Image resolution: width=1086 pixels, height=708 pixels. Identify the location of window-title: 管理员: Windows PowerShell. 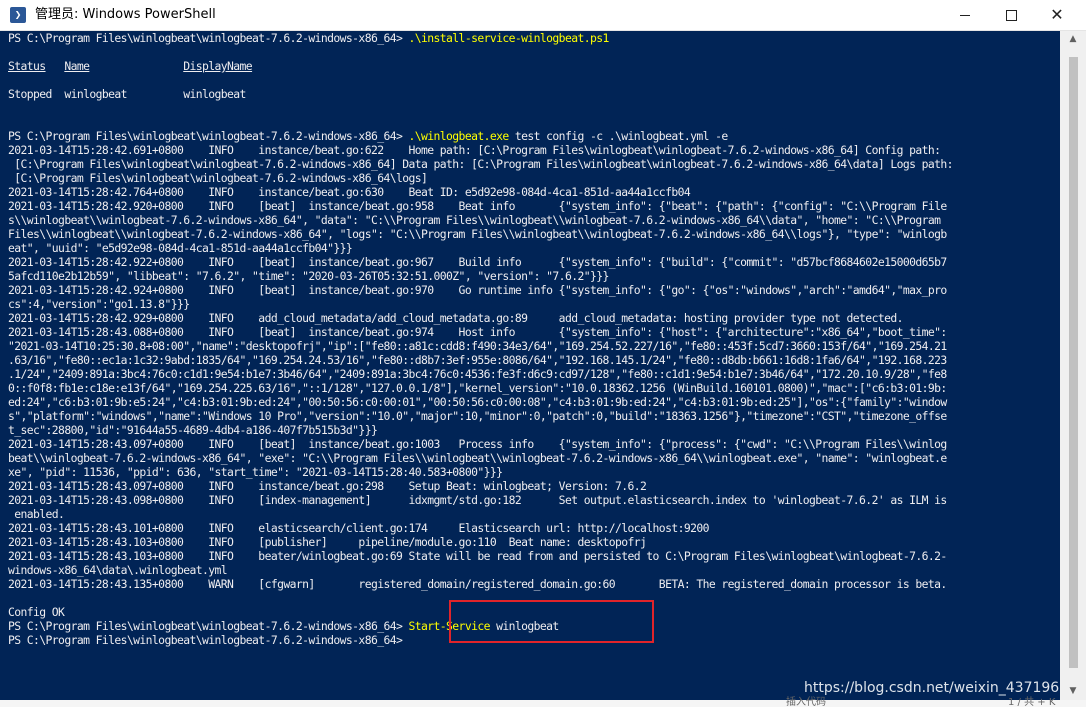
(125, 14).